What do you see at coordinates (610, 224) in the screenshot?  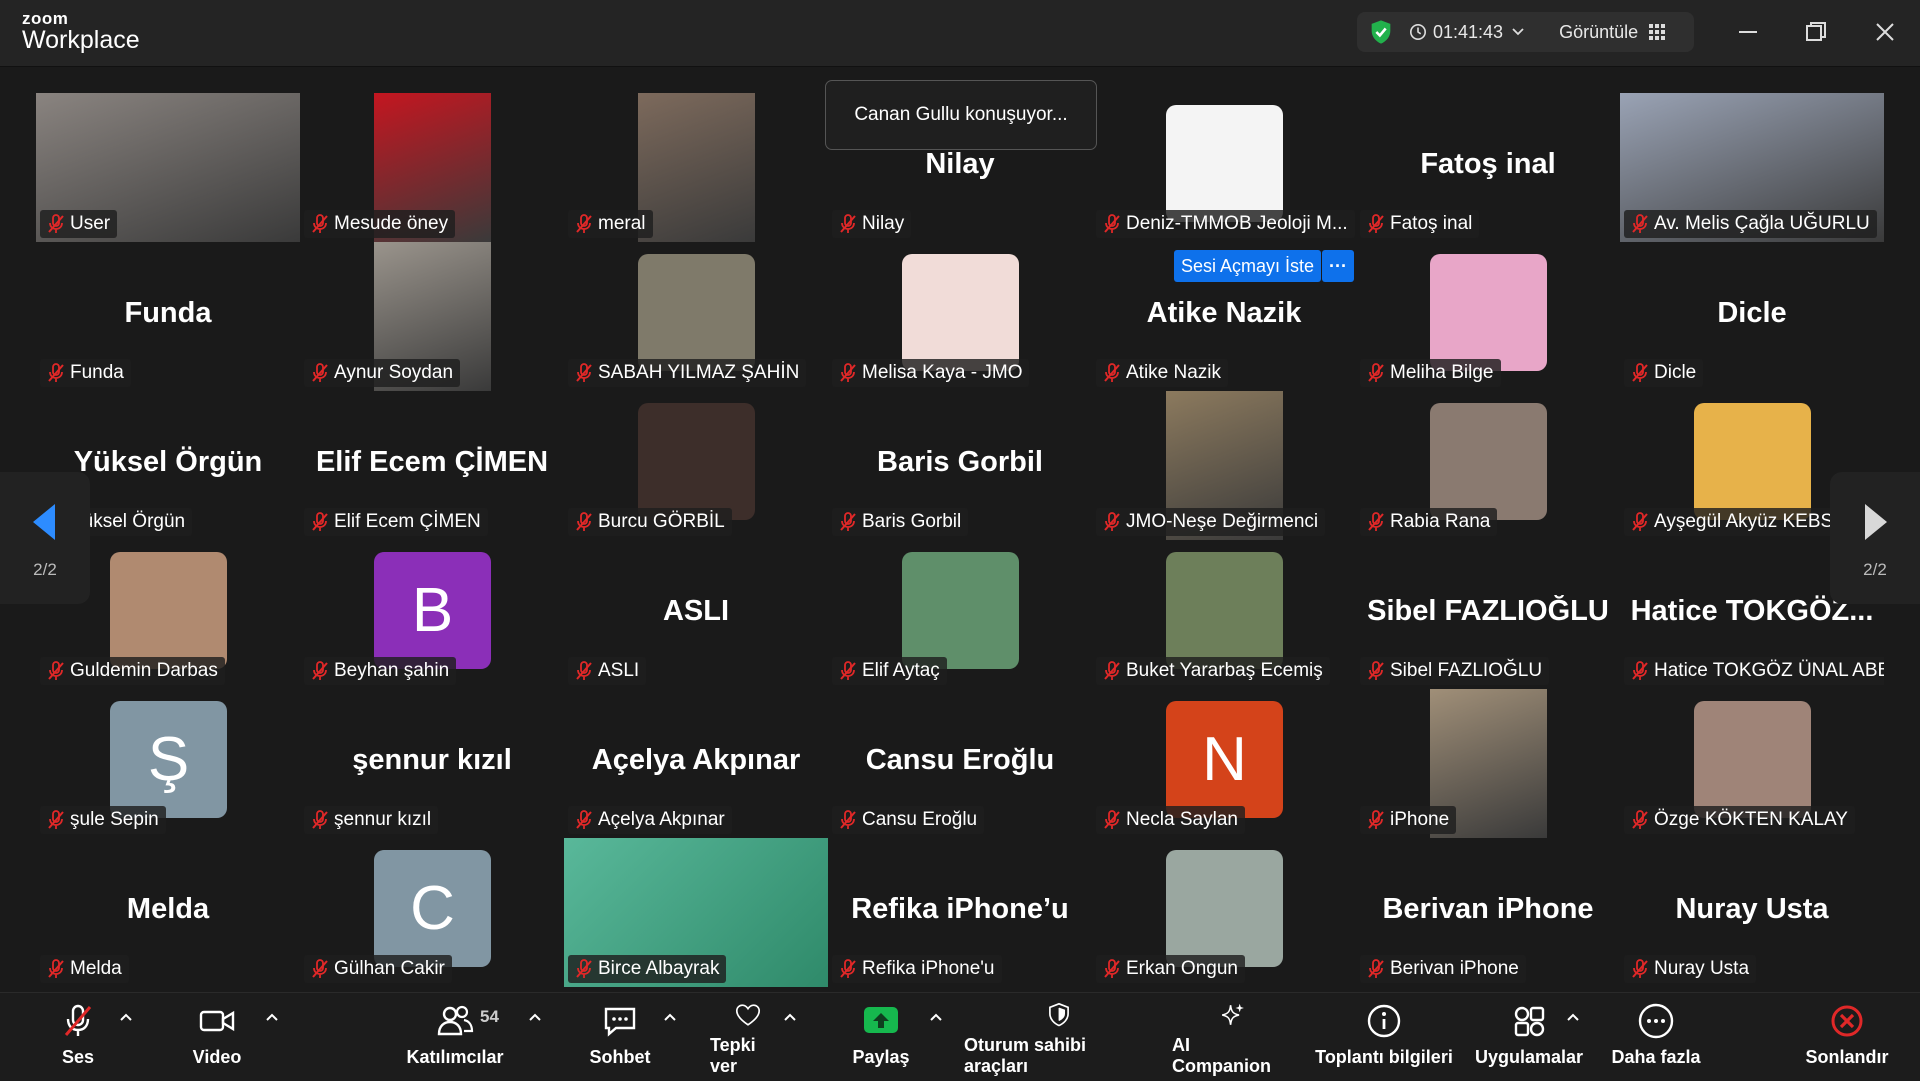 I see `participant-name-label: meral` at bounding box center [610, 224].